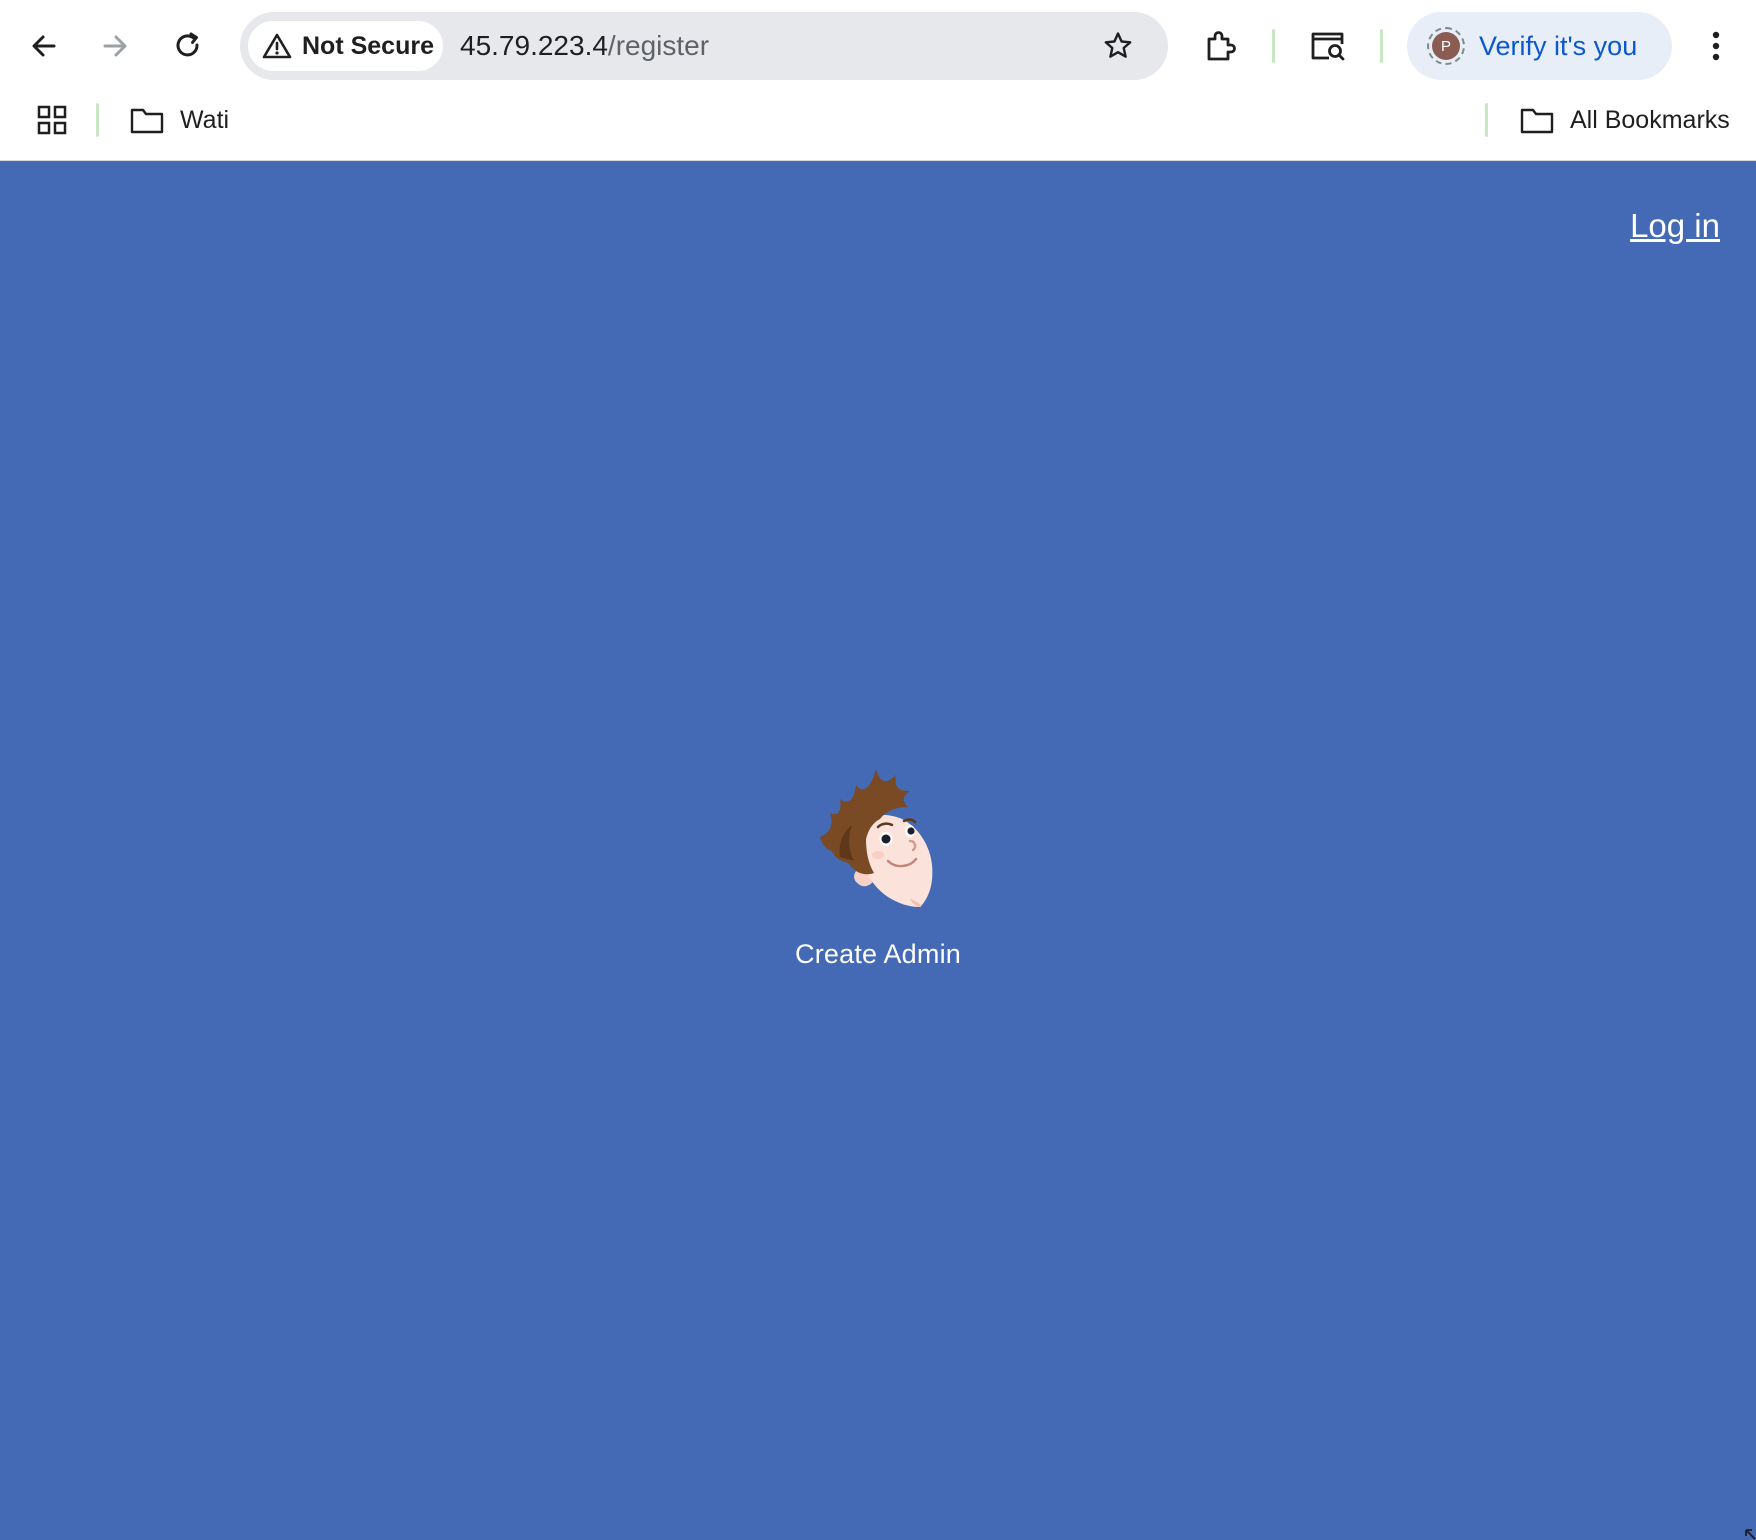 Image resolution: width=1756 pixels, height=1540 pixels. I want to click on reload-icon, so click(187, 44).